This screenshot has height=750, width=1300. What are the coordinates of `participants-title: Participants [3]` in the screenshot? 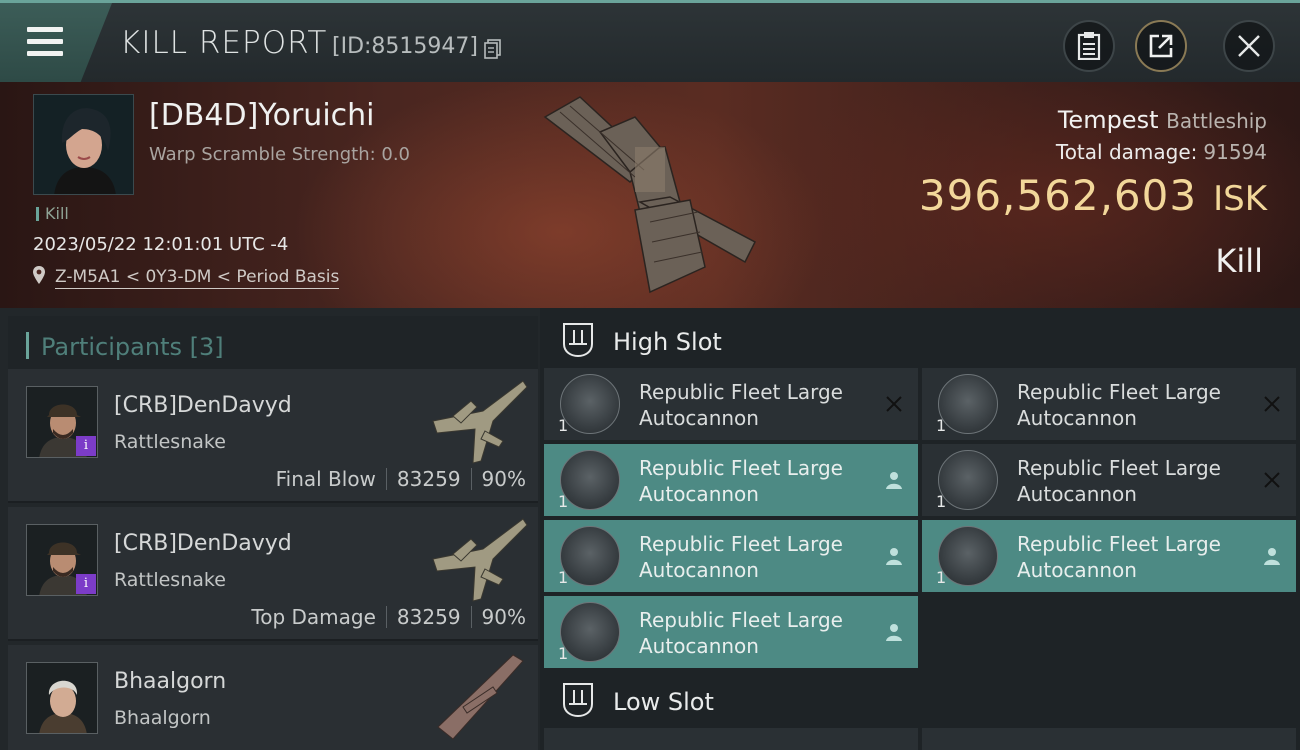 It's located at (132, 347).